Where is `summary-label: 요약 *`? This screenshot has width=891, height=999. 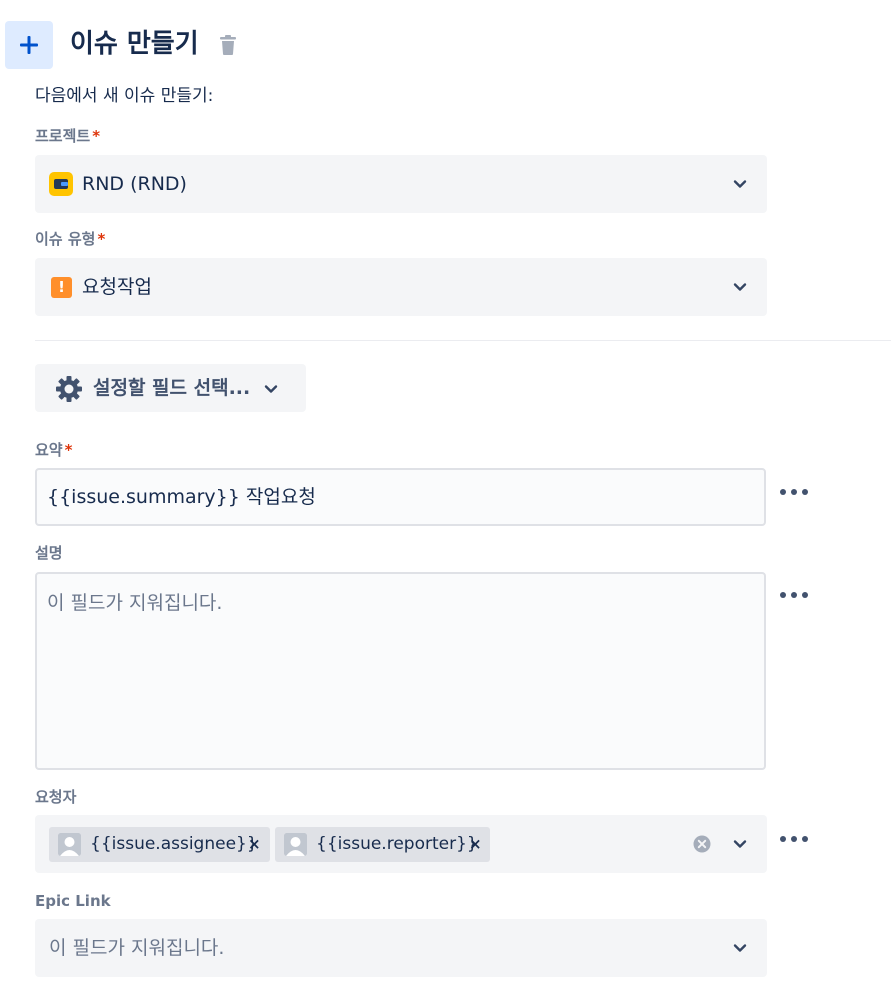
summary-label: 요약 * is located at coordinates (54, 450).